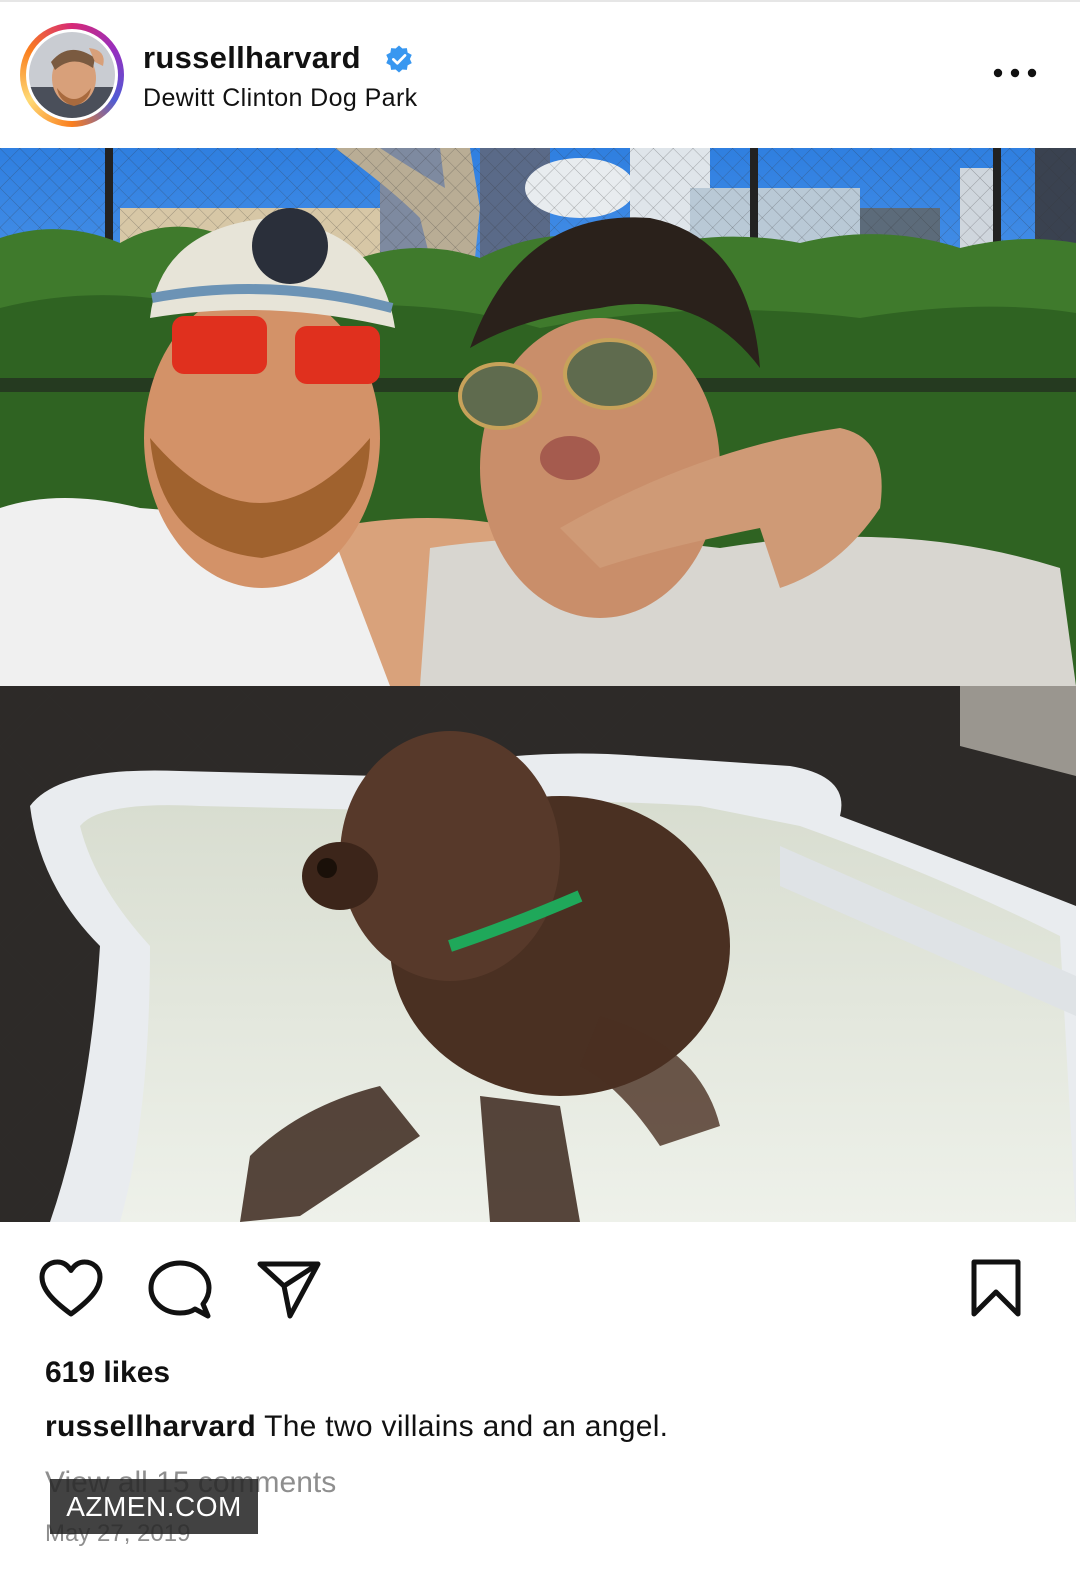 This screenshot has height=1576, width=1080. Describe the element at coordinates (1015, 73) in the screenshot. I see `more-options-icon` at that location.